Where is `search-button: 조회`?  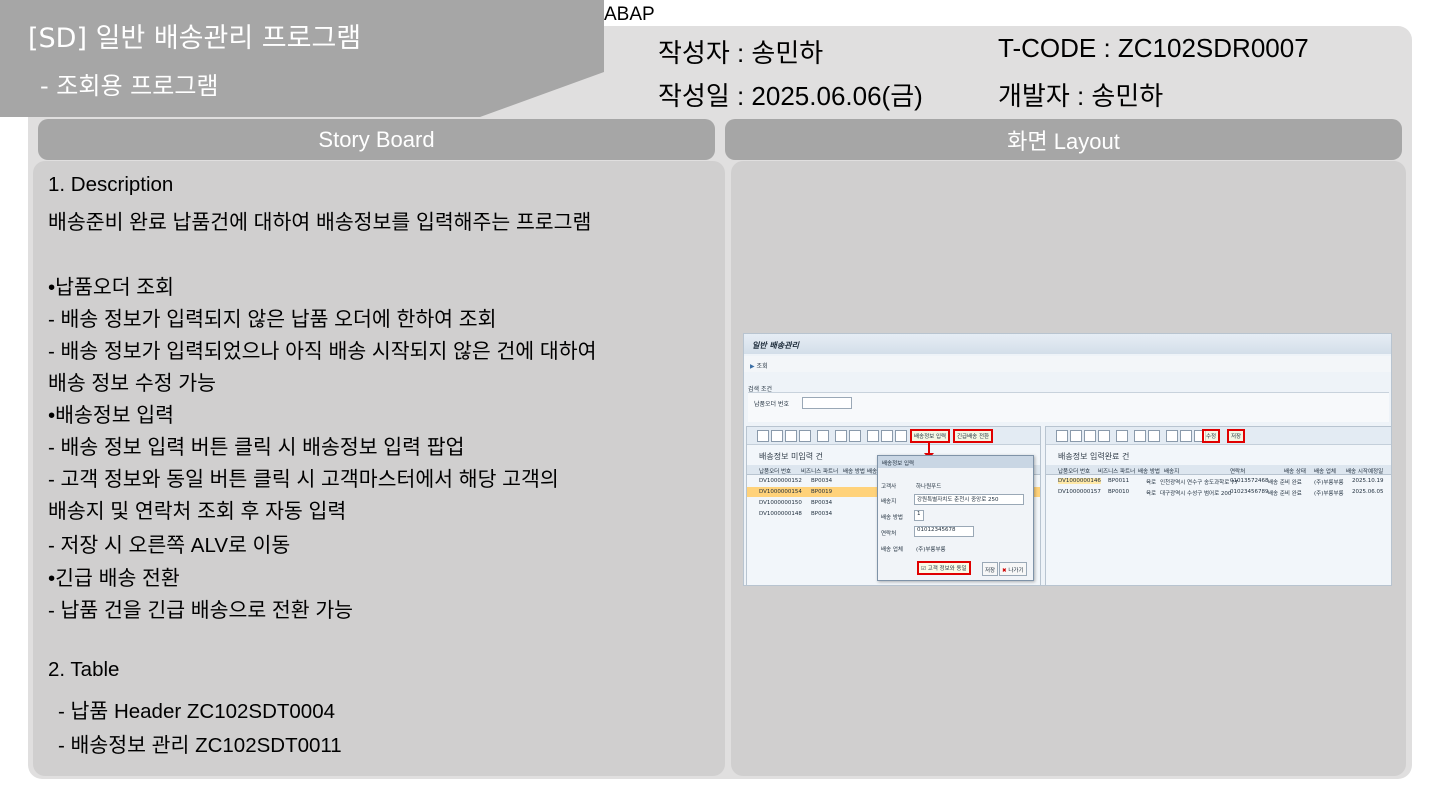
search-button: 조회 is located at coordinates (762, 366).